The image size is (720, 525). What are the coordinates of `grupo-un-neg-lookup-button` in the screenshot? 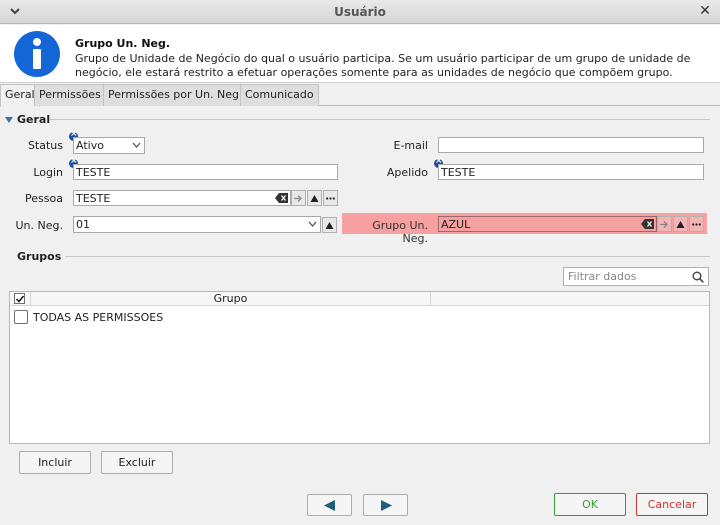 It's located at (680, 224).